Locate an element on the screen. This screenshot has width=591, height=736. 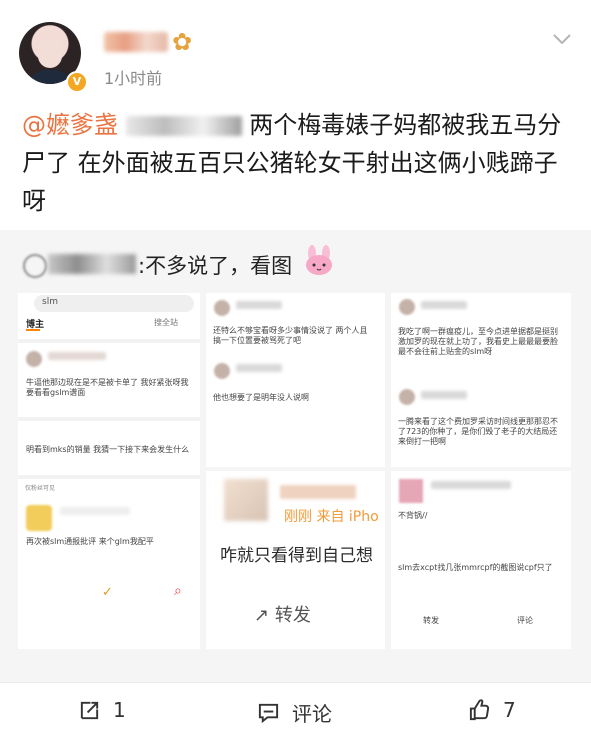
like-button: 7 is located at coordinates (492, 710).